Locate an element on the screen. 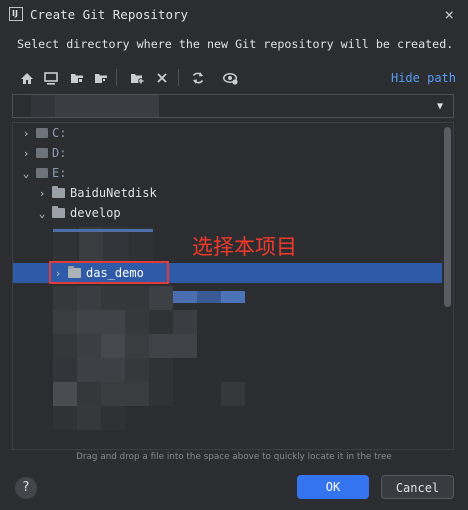 The width and height of the screenshot is (468, 510). tree-node-drive-e: ⌄ E: is located at coordinates (43, 173).